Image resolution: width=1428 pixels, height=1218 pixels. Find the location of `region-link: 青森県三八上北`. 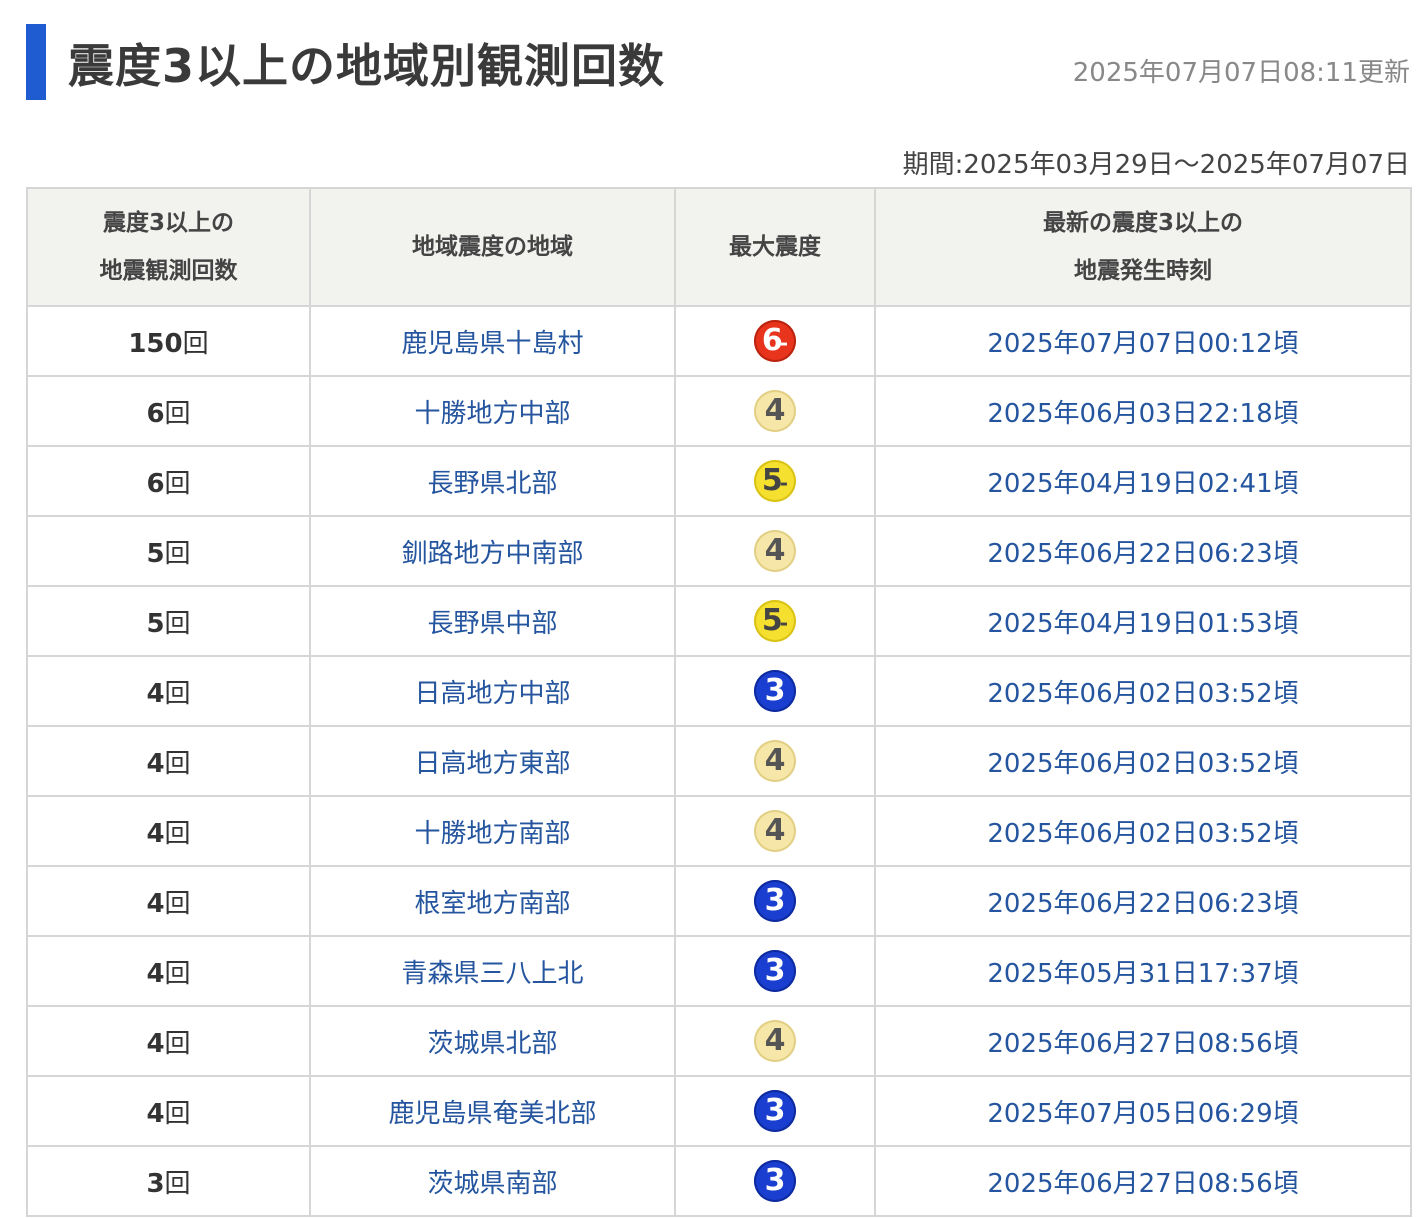

region-link: 青森県三八上北 is located at coordinates (492, 974).